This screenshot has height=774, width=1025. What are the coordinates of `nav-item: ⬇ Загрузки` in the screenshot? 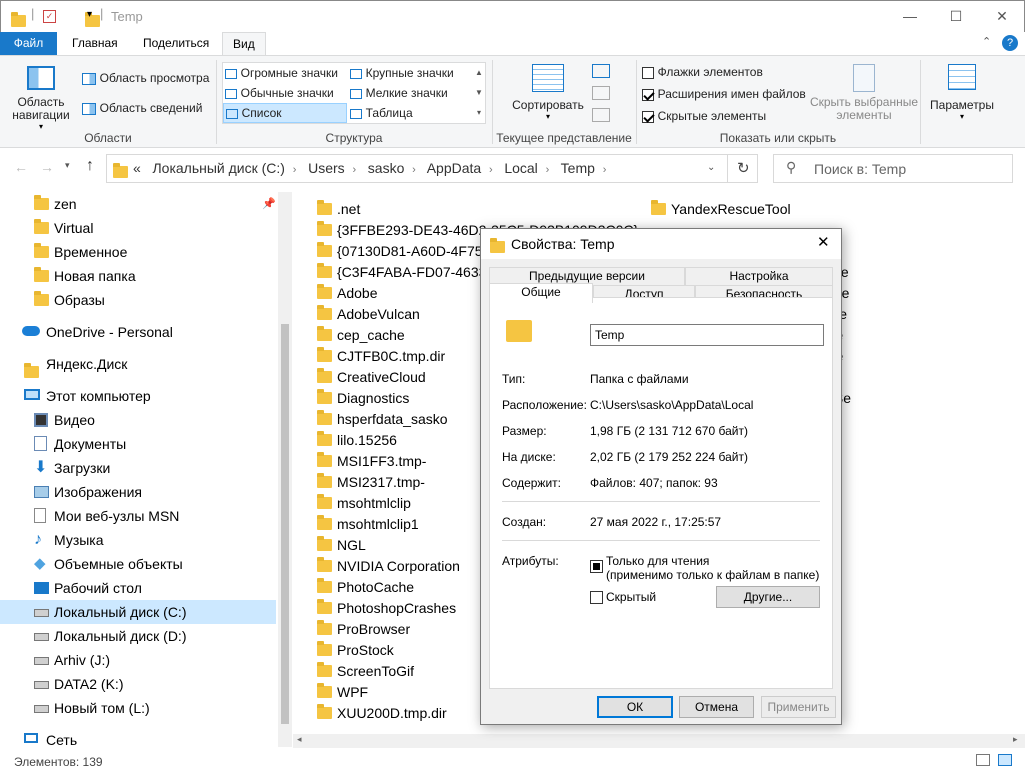 It's located at (138, 468).